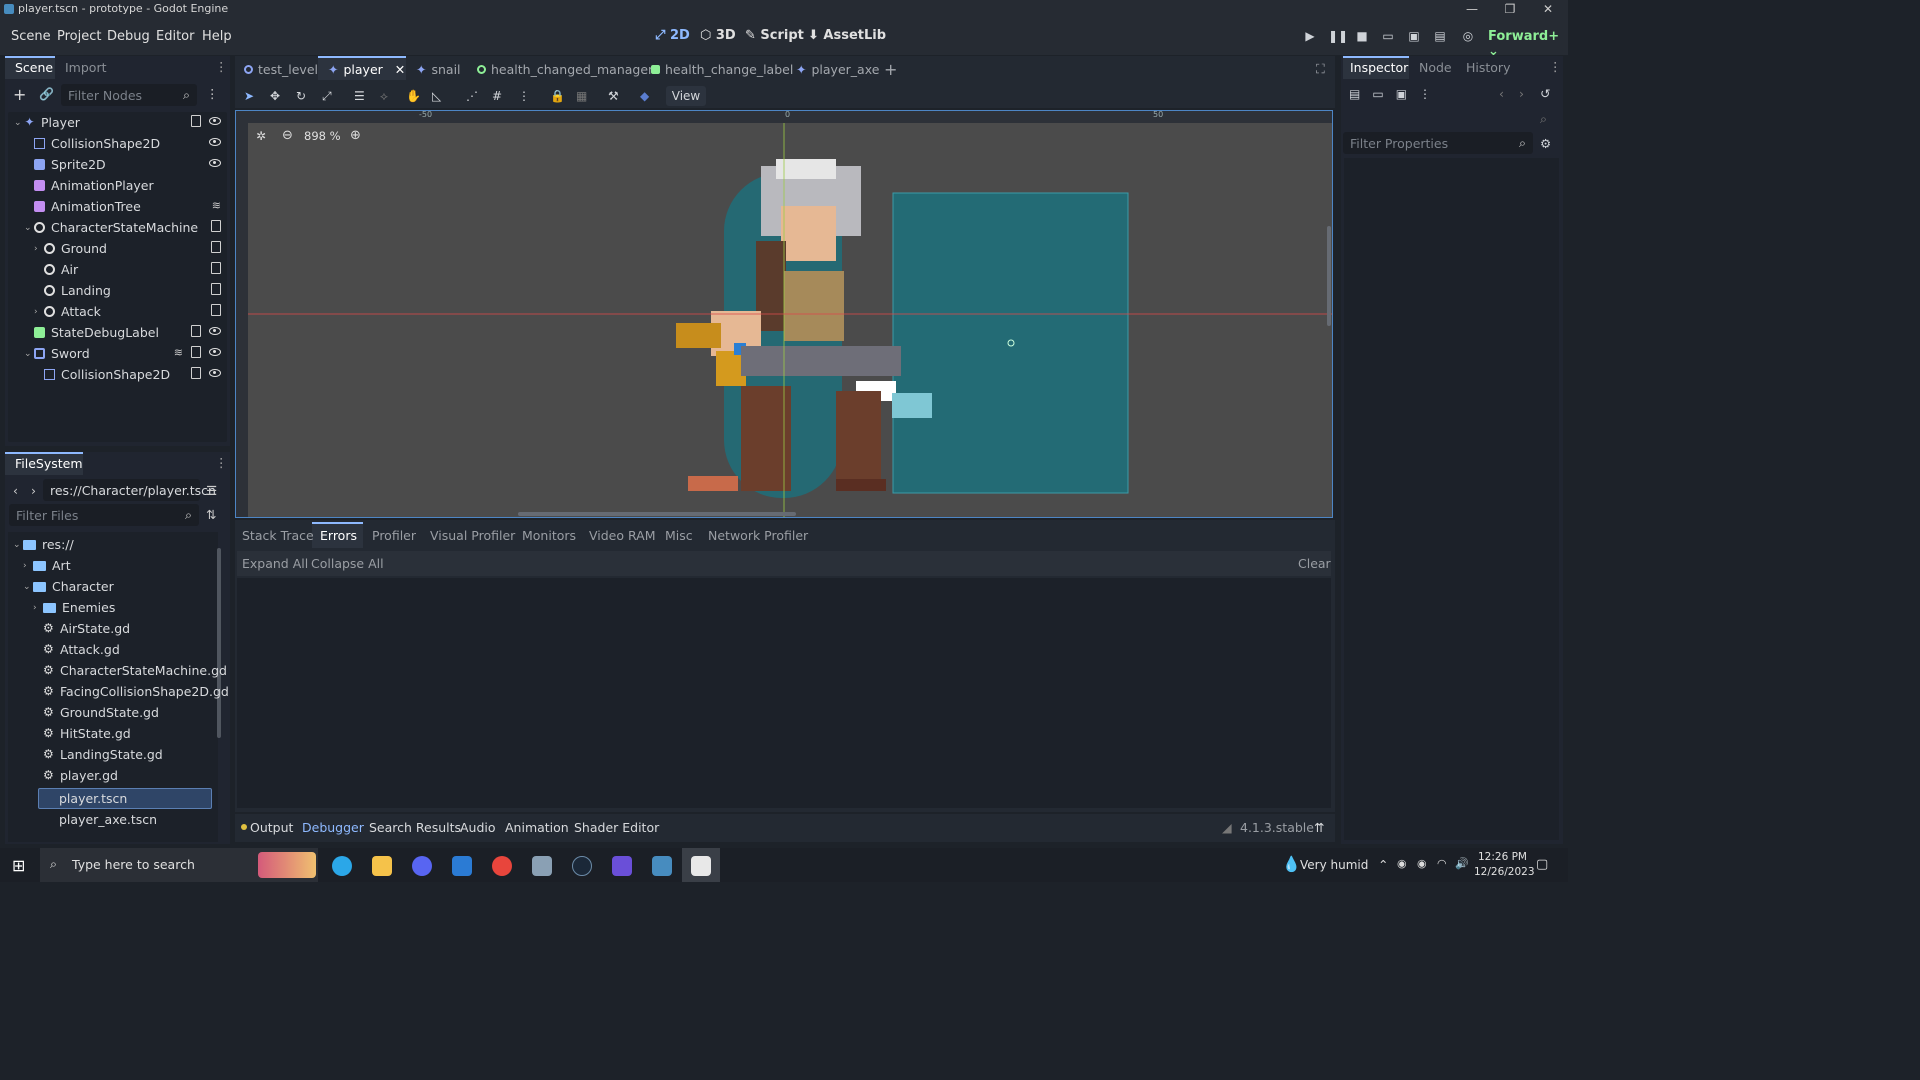 The width and height of the screenshot is (1920, 1080). What do you see at coordinates (1388, 37) in the screenshot?
I see `remote-debug-icon: ▭` at bounding box center [1388, 37].